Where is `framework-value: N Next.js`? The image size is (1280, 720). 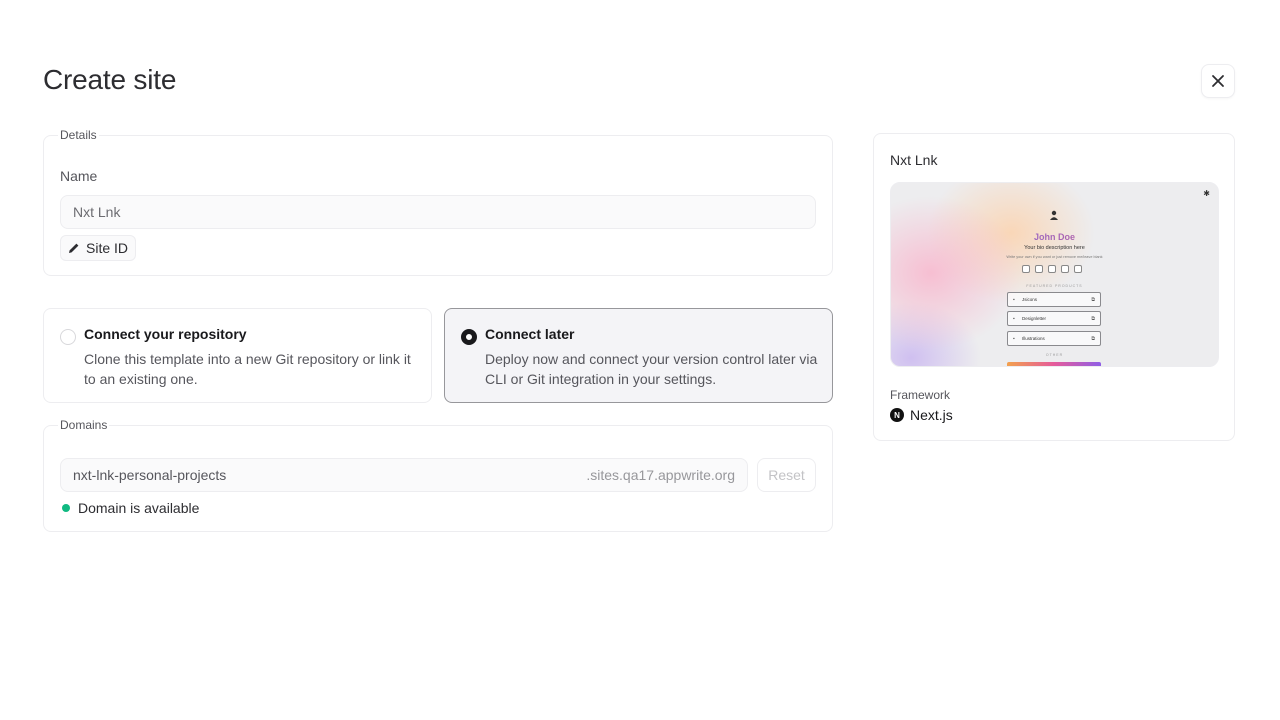 framework-value: N Next.js is located at coordinates (921, 415).